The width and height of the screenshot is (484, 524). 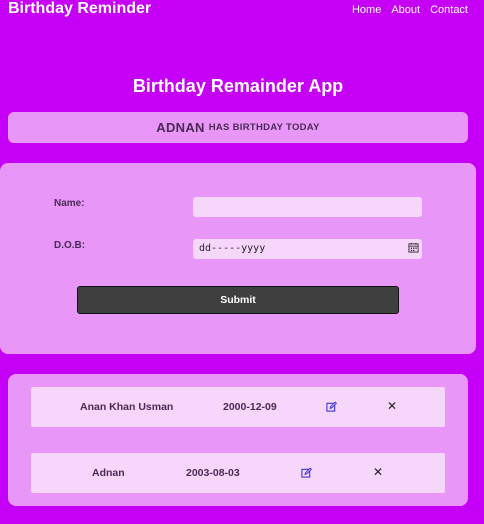 I want to click on nav-link-contact: Contact, so click(x=449, y=10).